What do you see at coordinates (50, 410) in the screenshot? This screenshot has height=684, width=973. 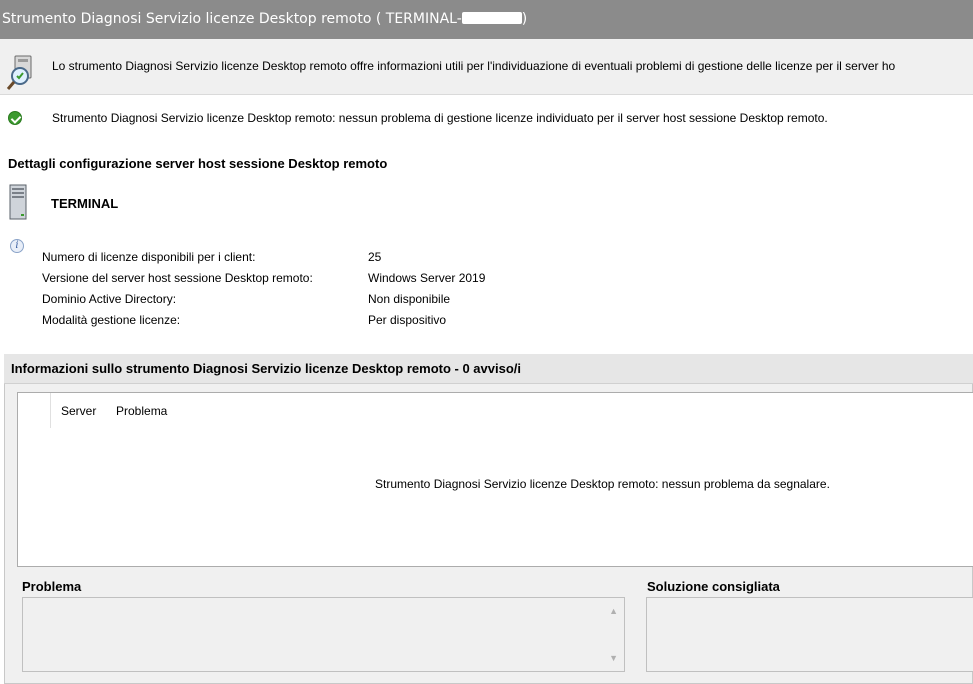 I see `column-separator` at bounding box center [50, 410].